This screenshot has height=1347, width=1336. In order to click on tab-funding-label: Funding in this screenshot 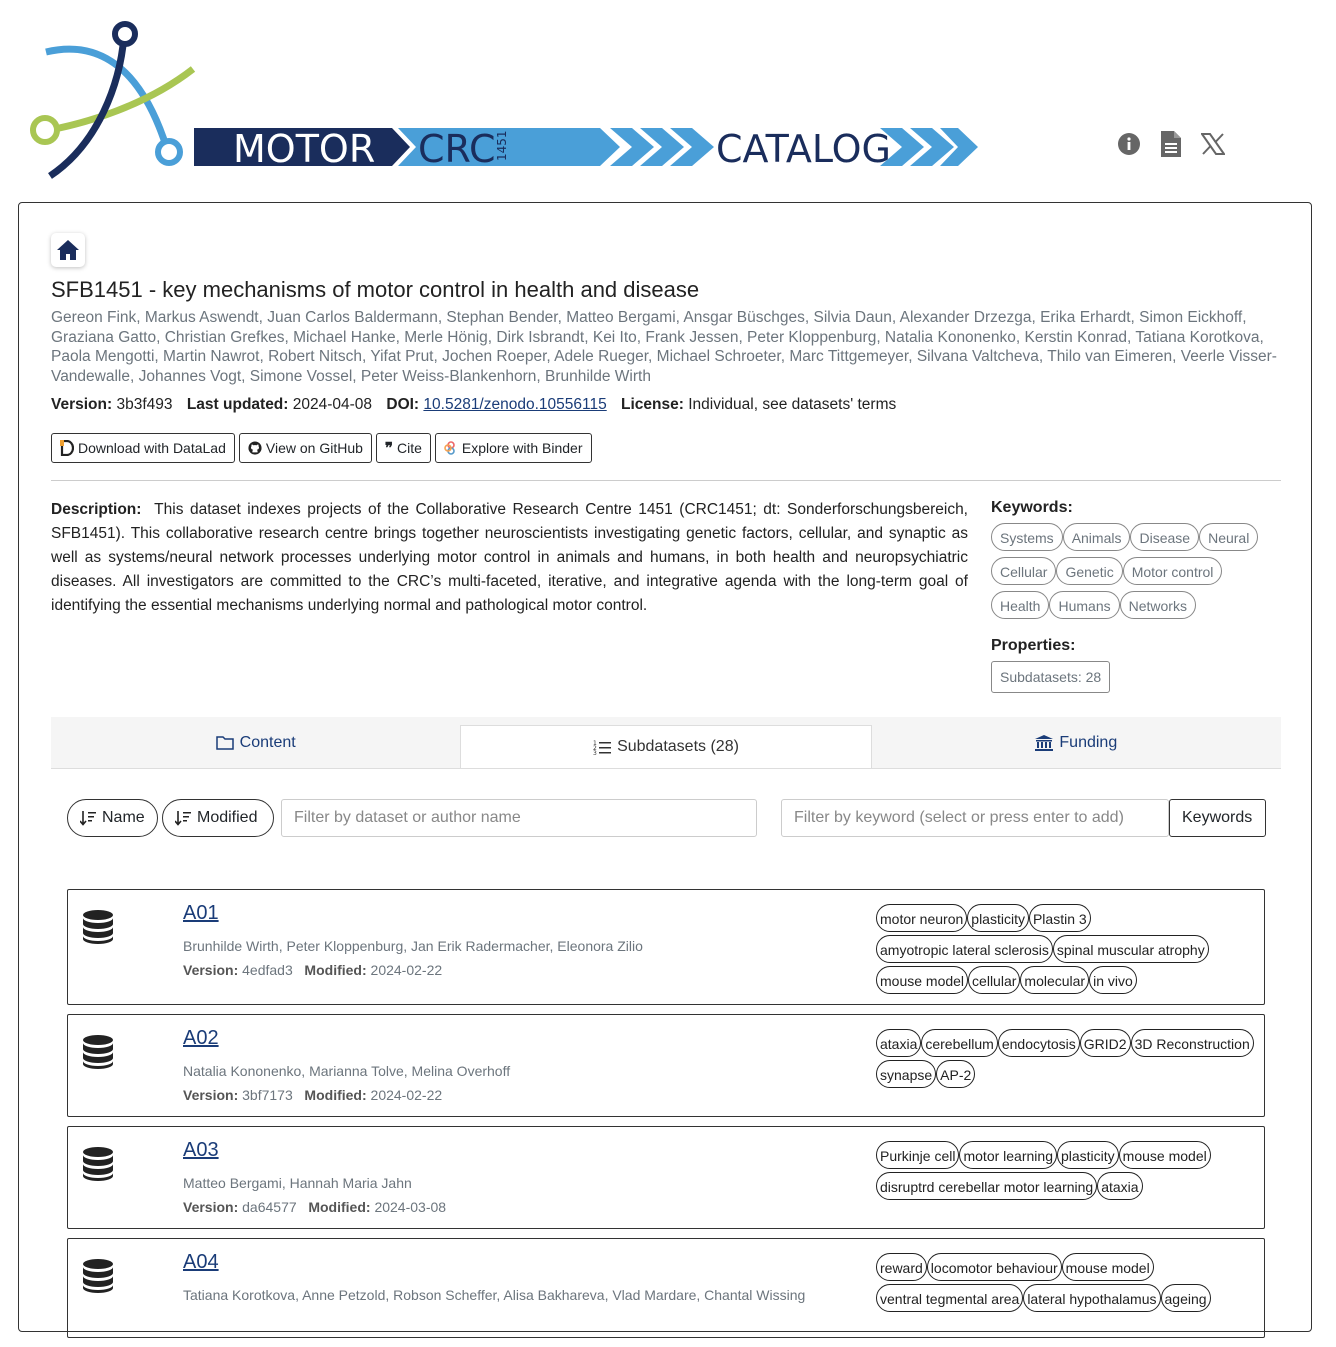, I will do `click(1088, 742)`.